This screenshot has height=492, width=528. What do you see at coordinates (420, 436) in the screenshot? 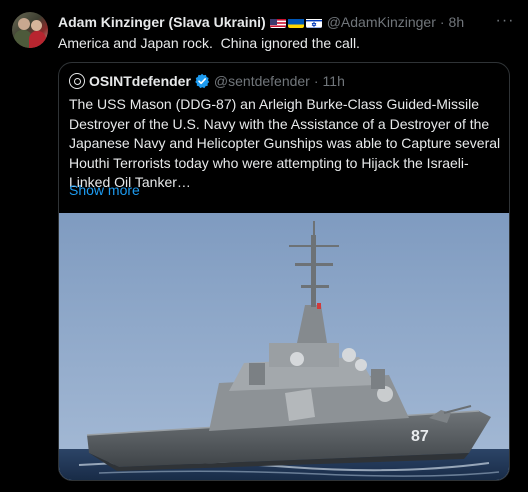
I see `hull-number: 87` at bounding box center [420, 436].